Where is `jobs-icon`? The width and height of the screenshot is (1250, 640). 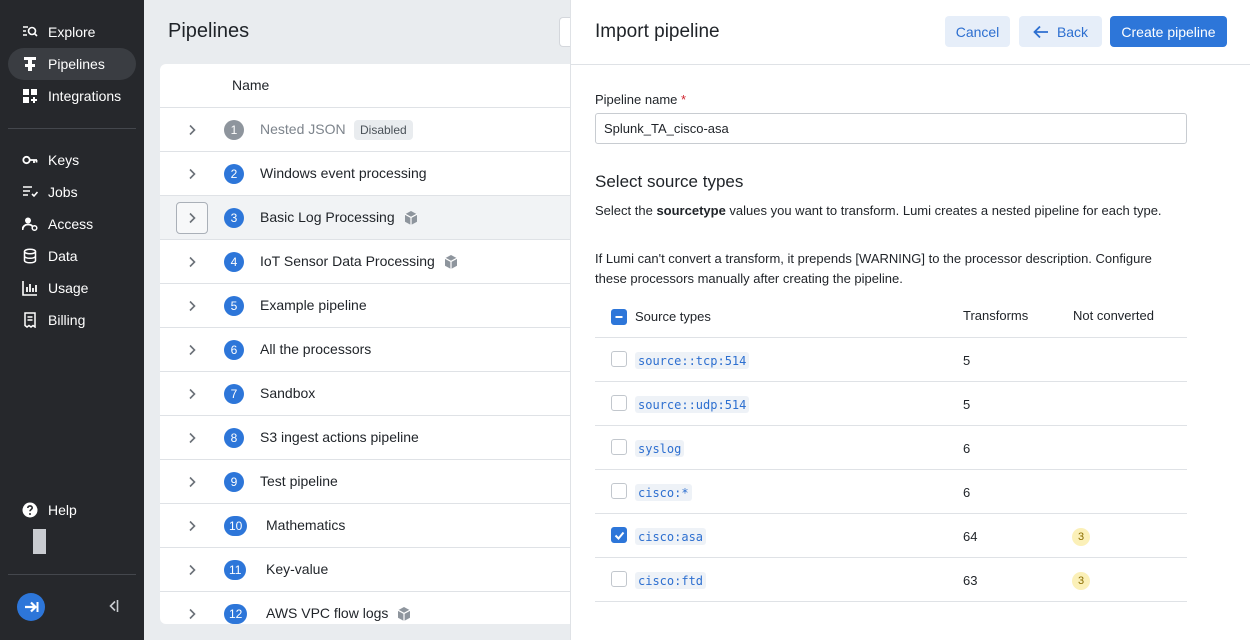 jobs-icon is located at coordinates (30, 192).